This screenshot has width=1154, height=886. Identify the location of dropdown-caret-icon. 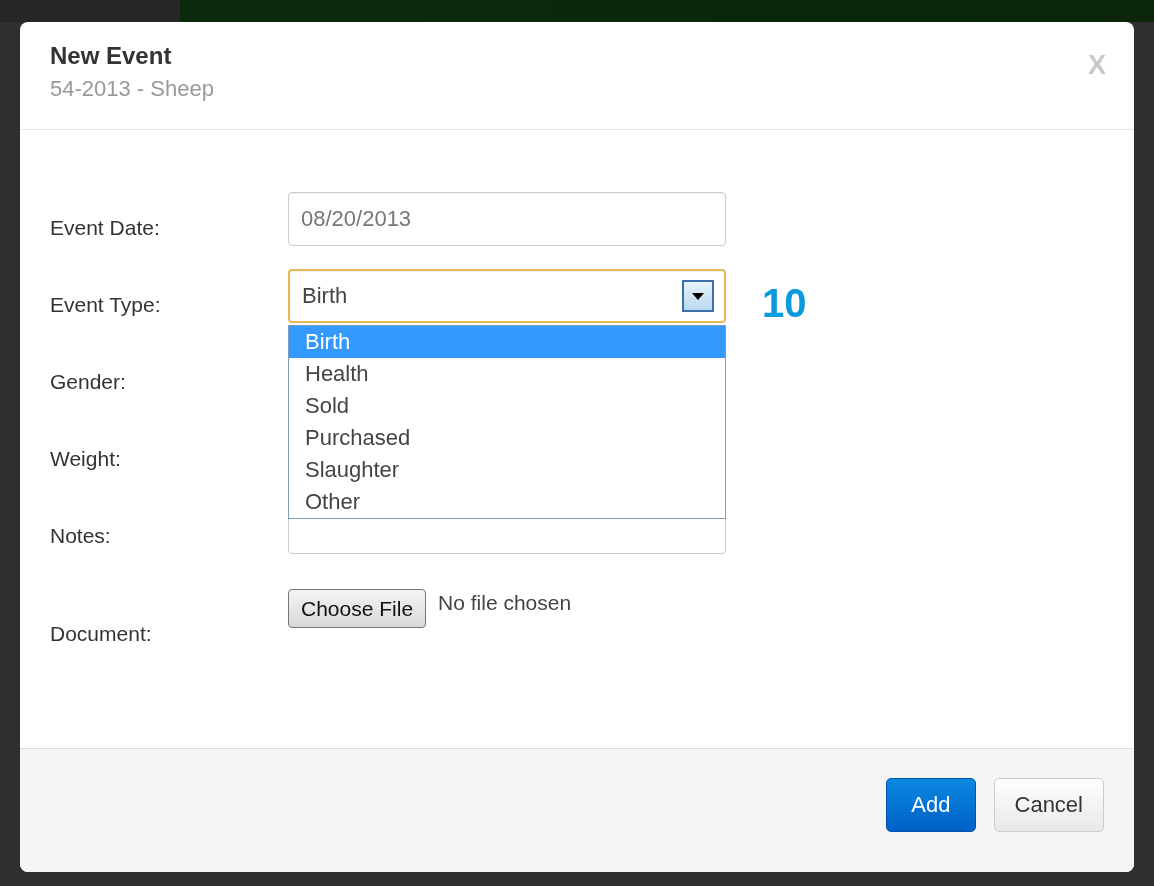
(698, 296).